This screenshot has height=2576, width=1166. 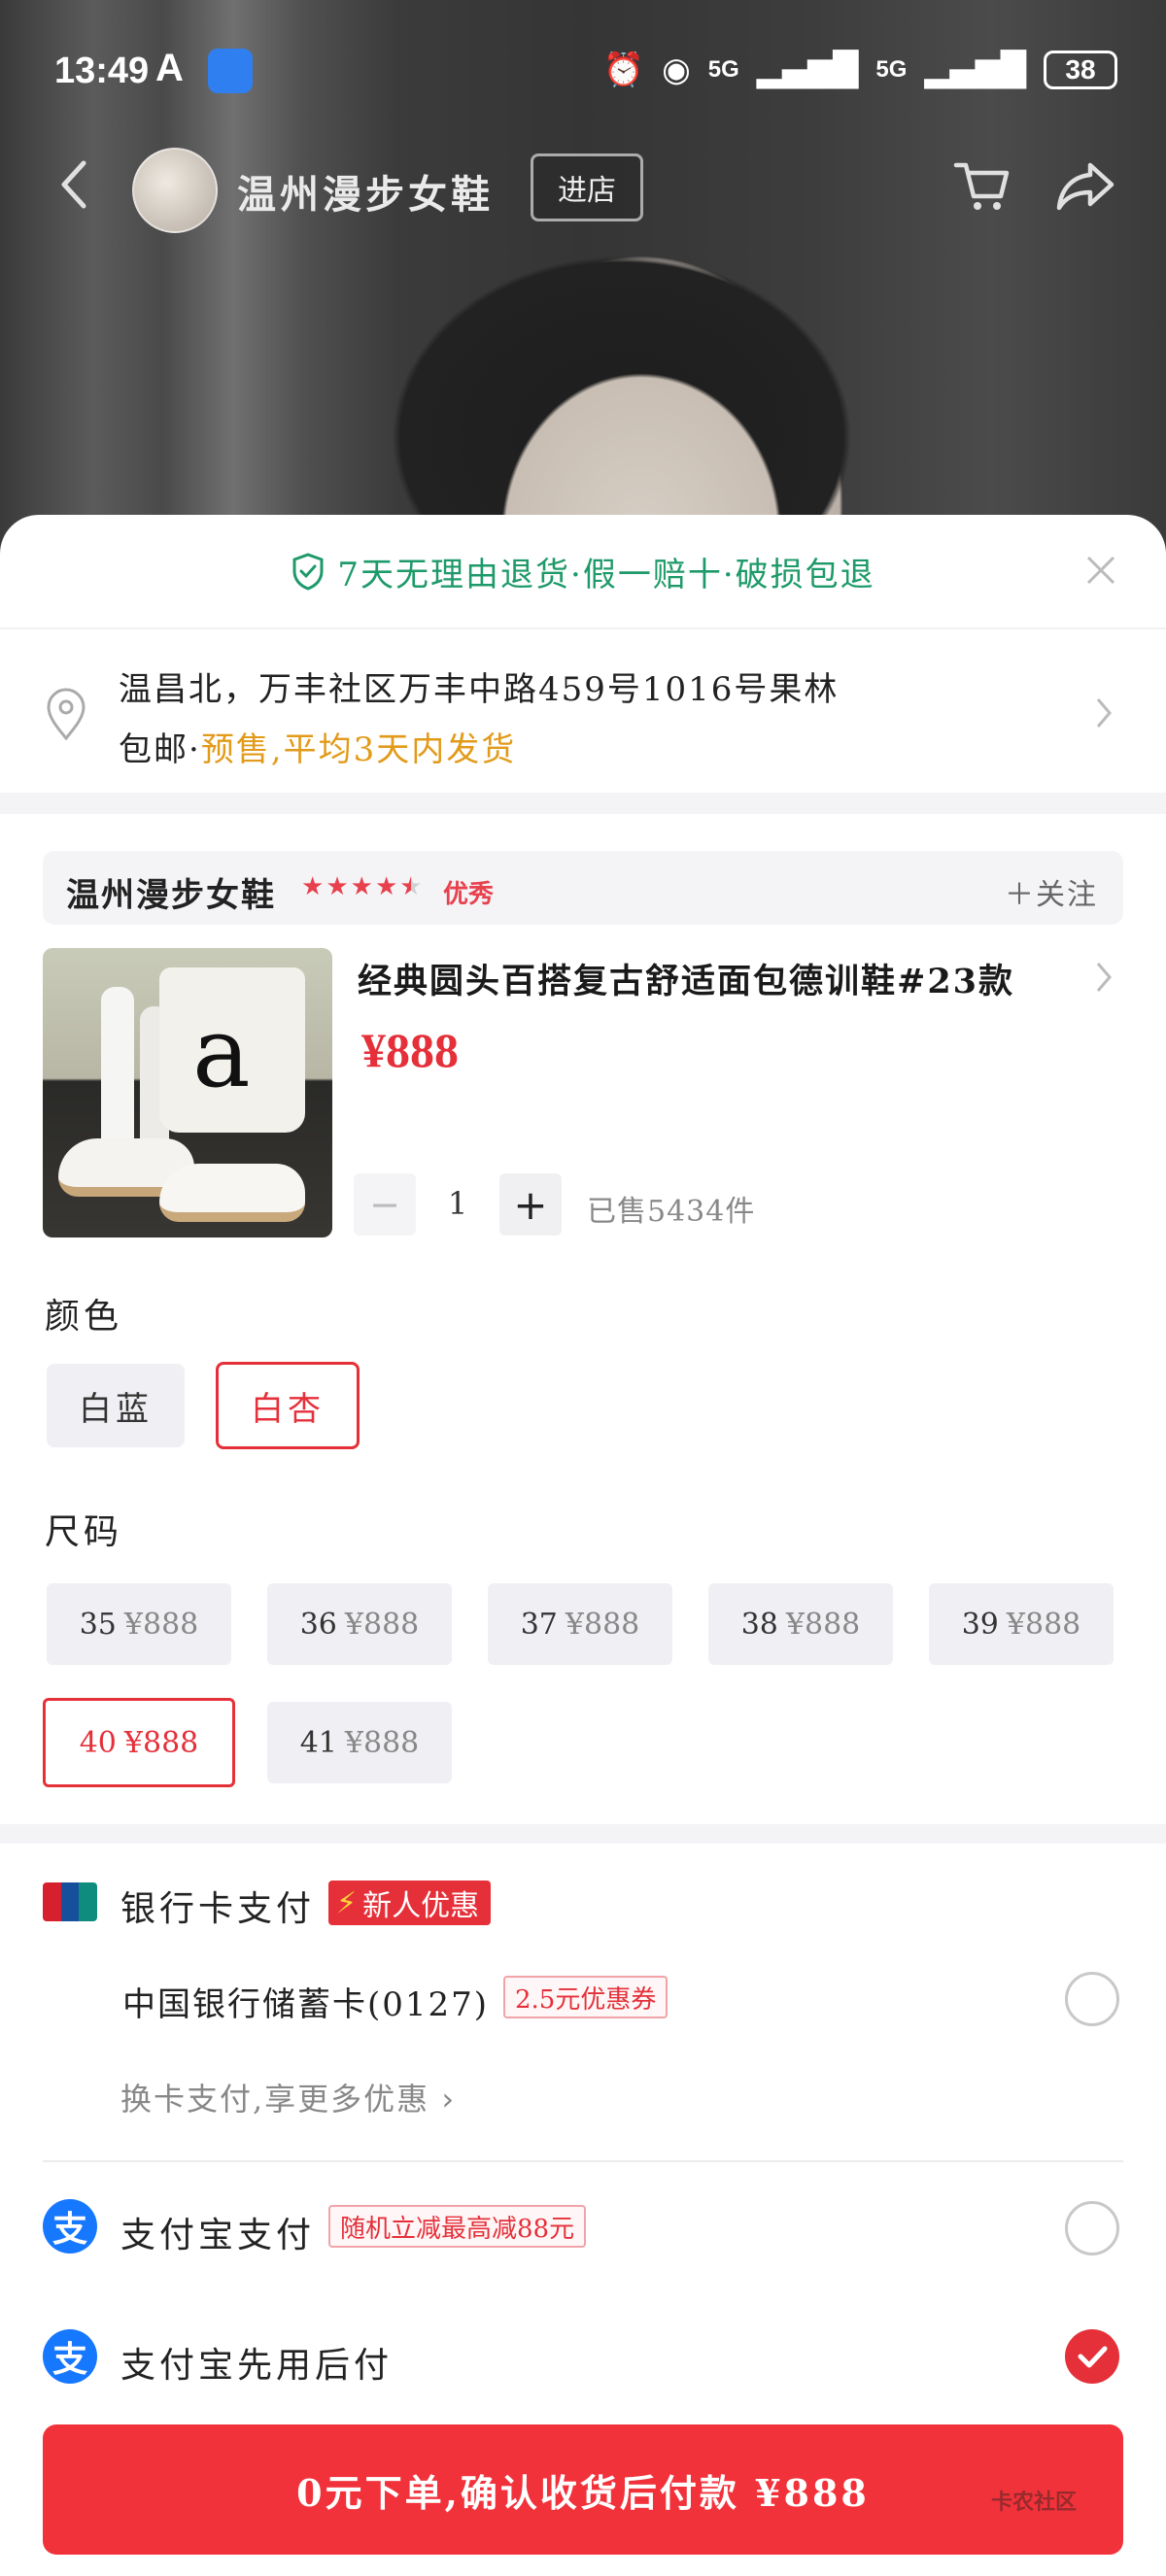 What do you see at coordinates (443, 2099) in the screenshot?
I see `chevron-right-small-icon: ›` at bounding box center [443, 2099].